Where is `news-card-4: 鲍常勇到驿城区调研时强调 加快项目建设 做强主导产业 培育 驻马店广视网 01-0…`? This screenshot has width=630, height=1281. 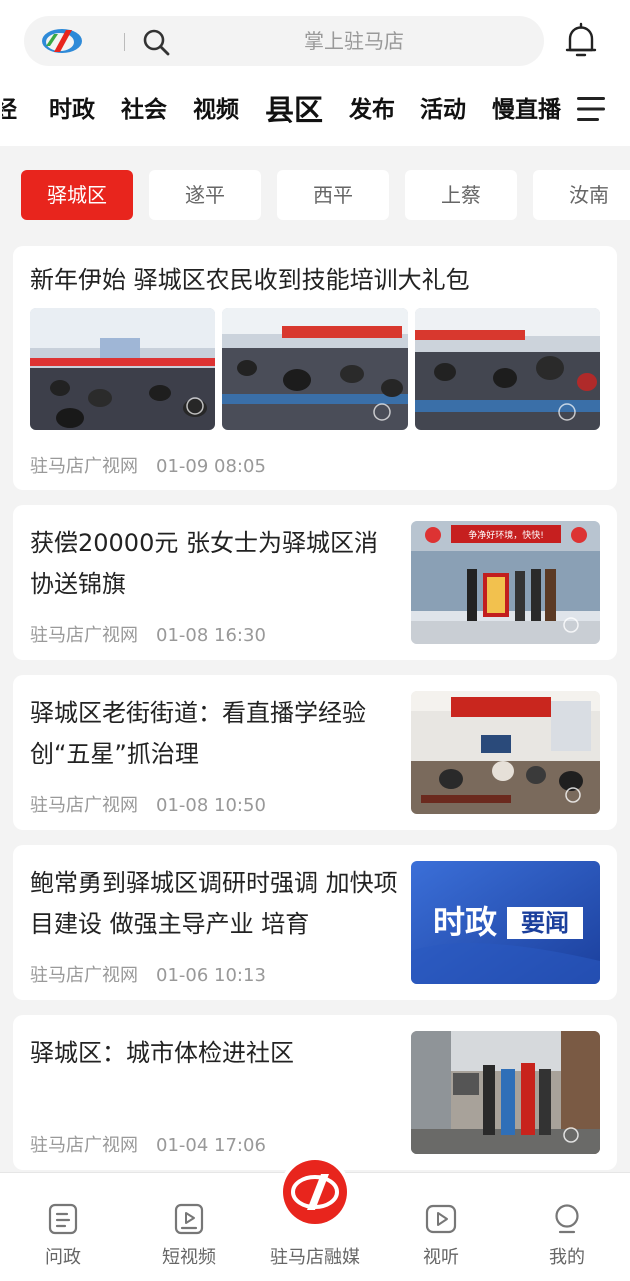
news-card-4: 鲍常勇到驿城区调研时强调 加快项目建设 做强主导产业 培育 驻马店广视网 01-0… is located at coordinates (315, 922).